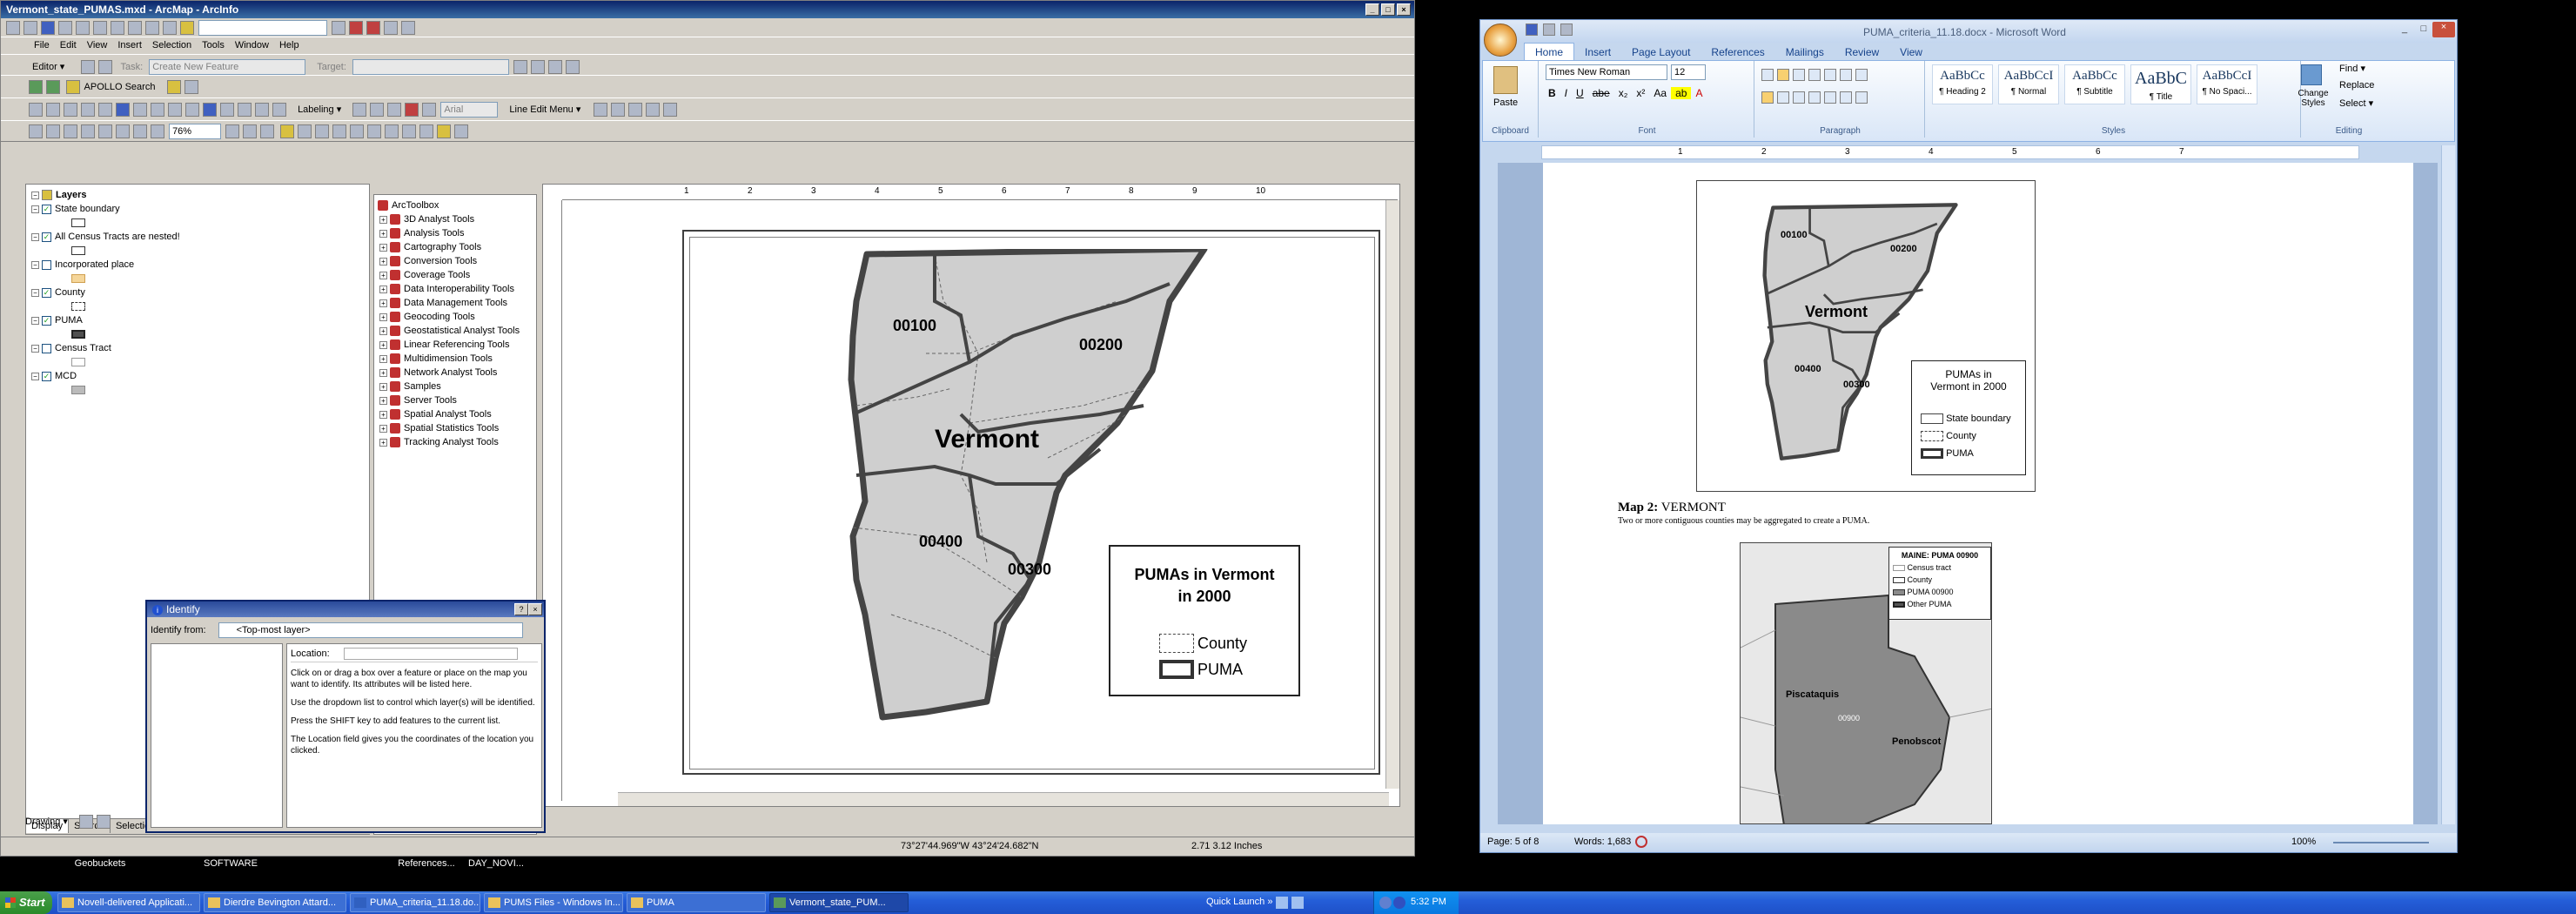 Image resolution: width=2576 pixels, height=914 pixels. Describe the element at coordinates (392, 131) in the screenshot. I see `rotate-icon` at that location.